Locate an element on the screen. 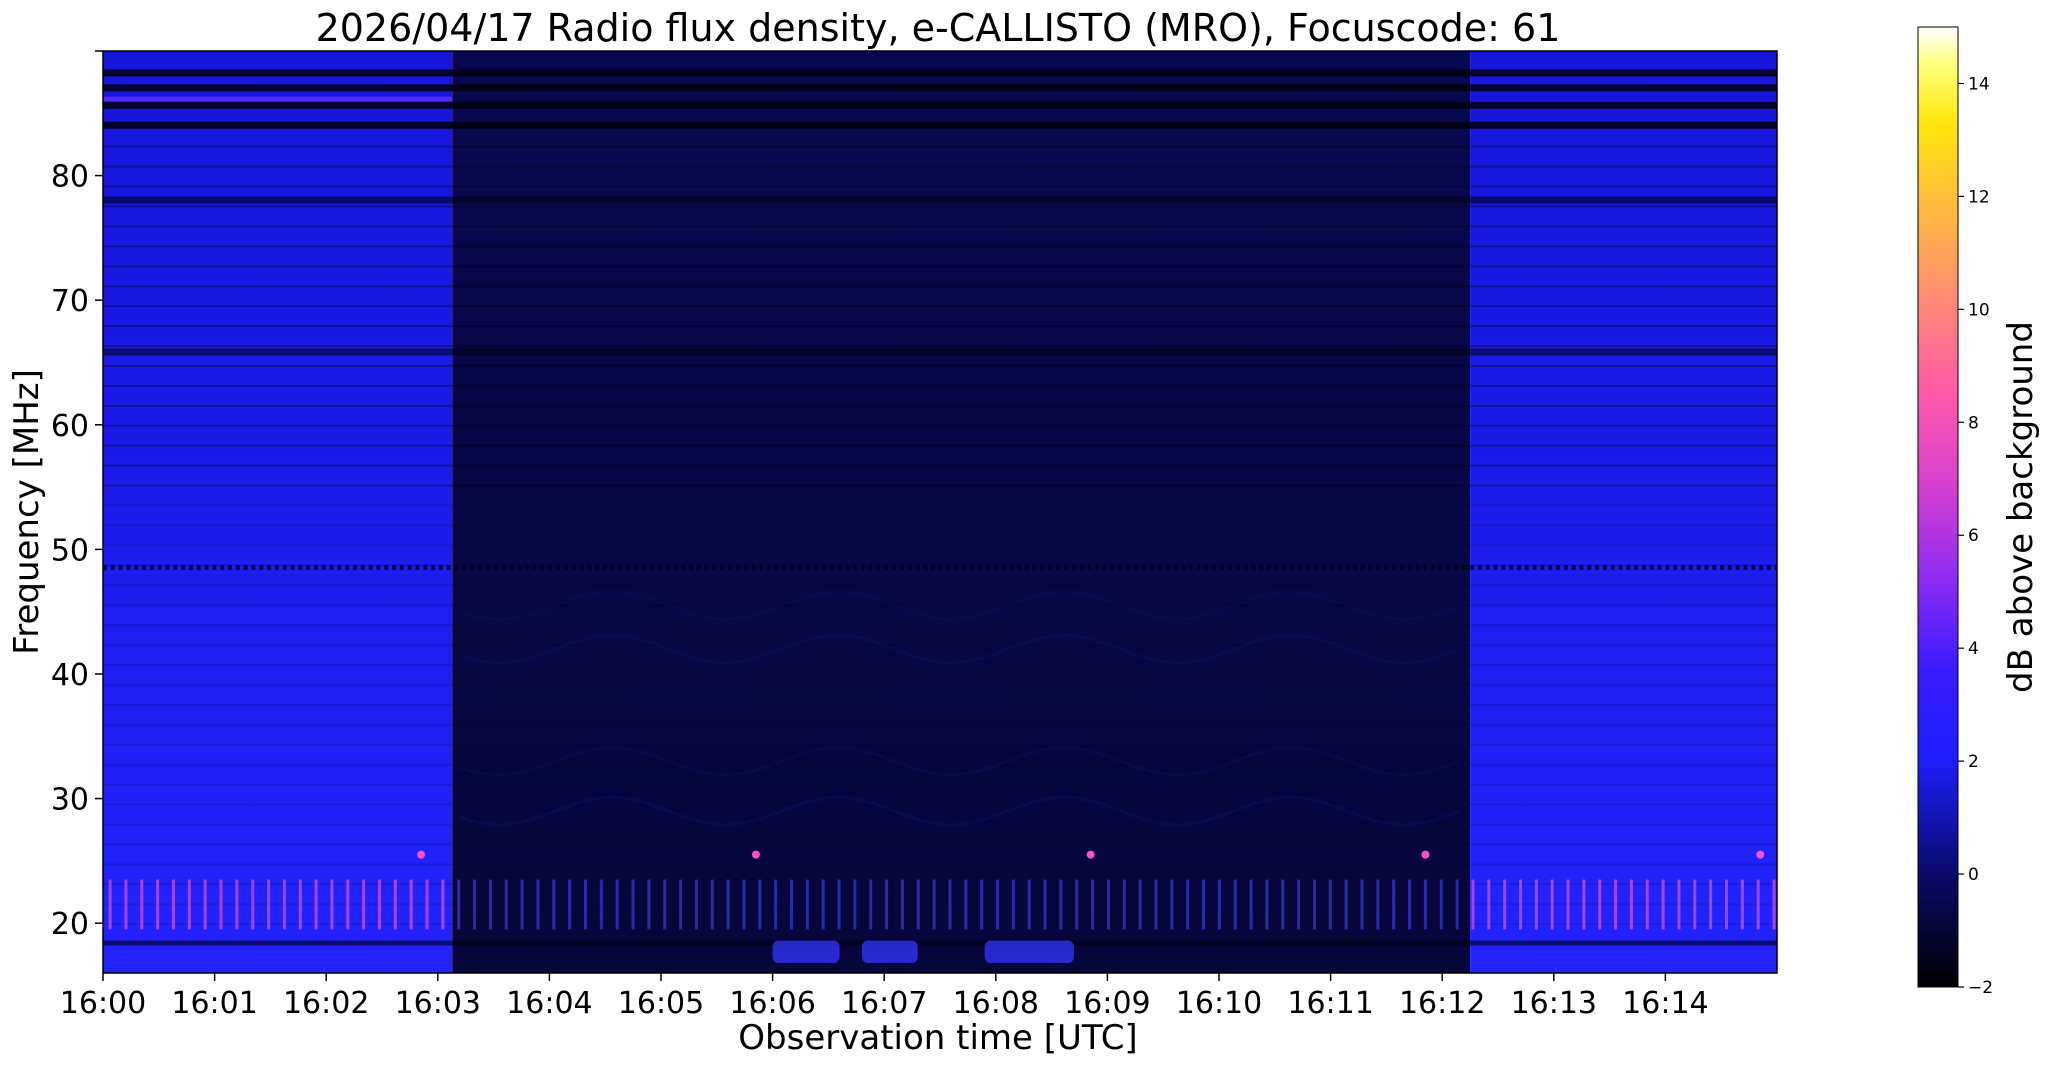 The image size is (2047, 1067). colorbar-ticks: −2 0 2 4 6 8 10 12 14 is located at coordinates (1975, 536).